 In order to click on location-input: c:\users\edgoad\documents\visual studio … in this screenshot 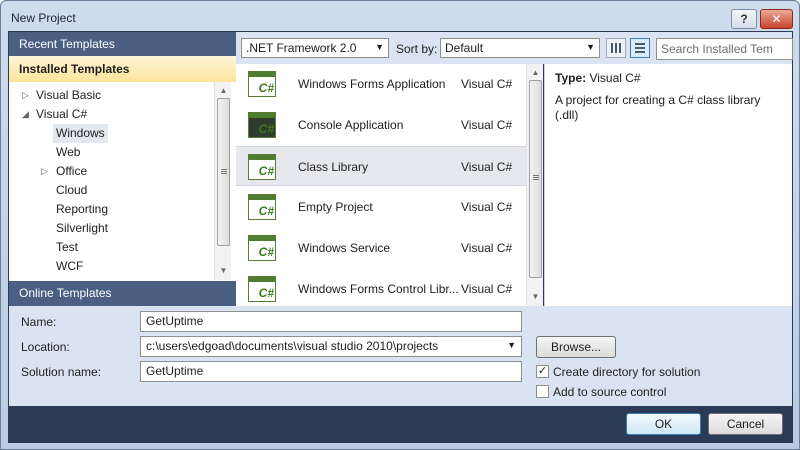, I will do `click(331, 346)`.